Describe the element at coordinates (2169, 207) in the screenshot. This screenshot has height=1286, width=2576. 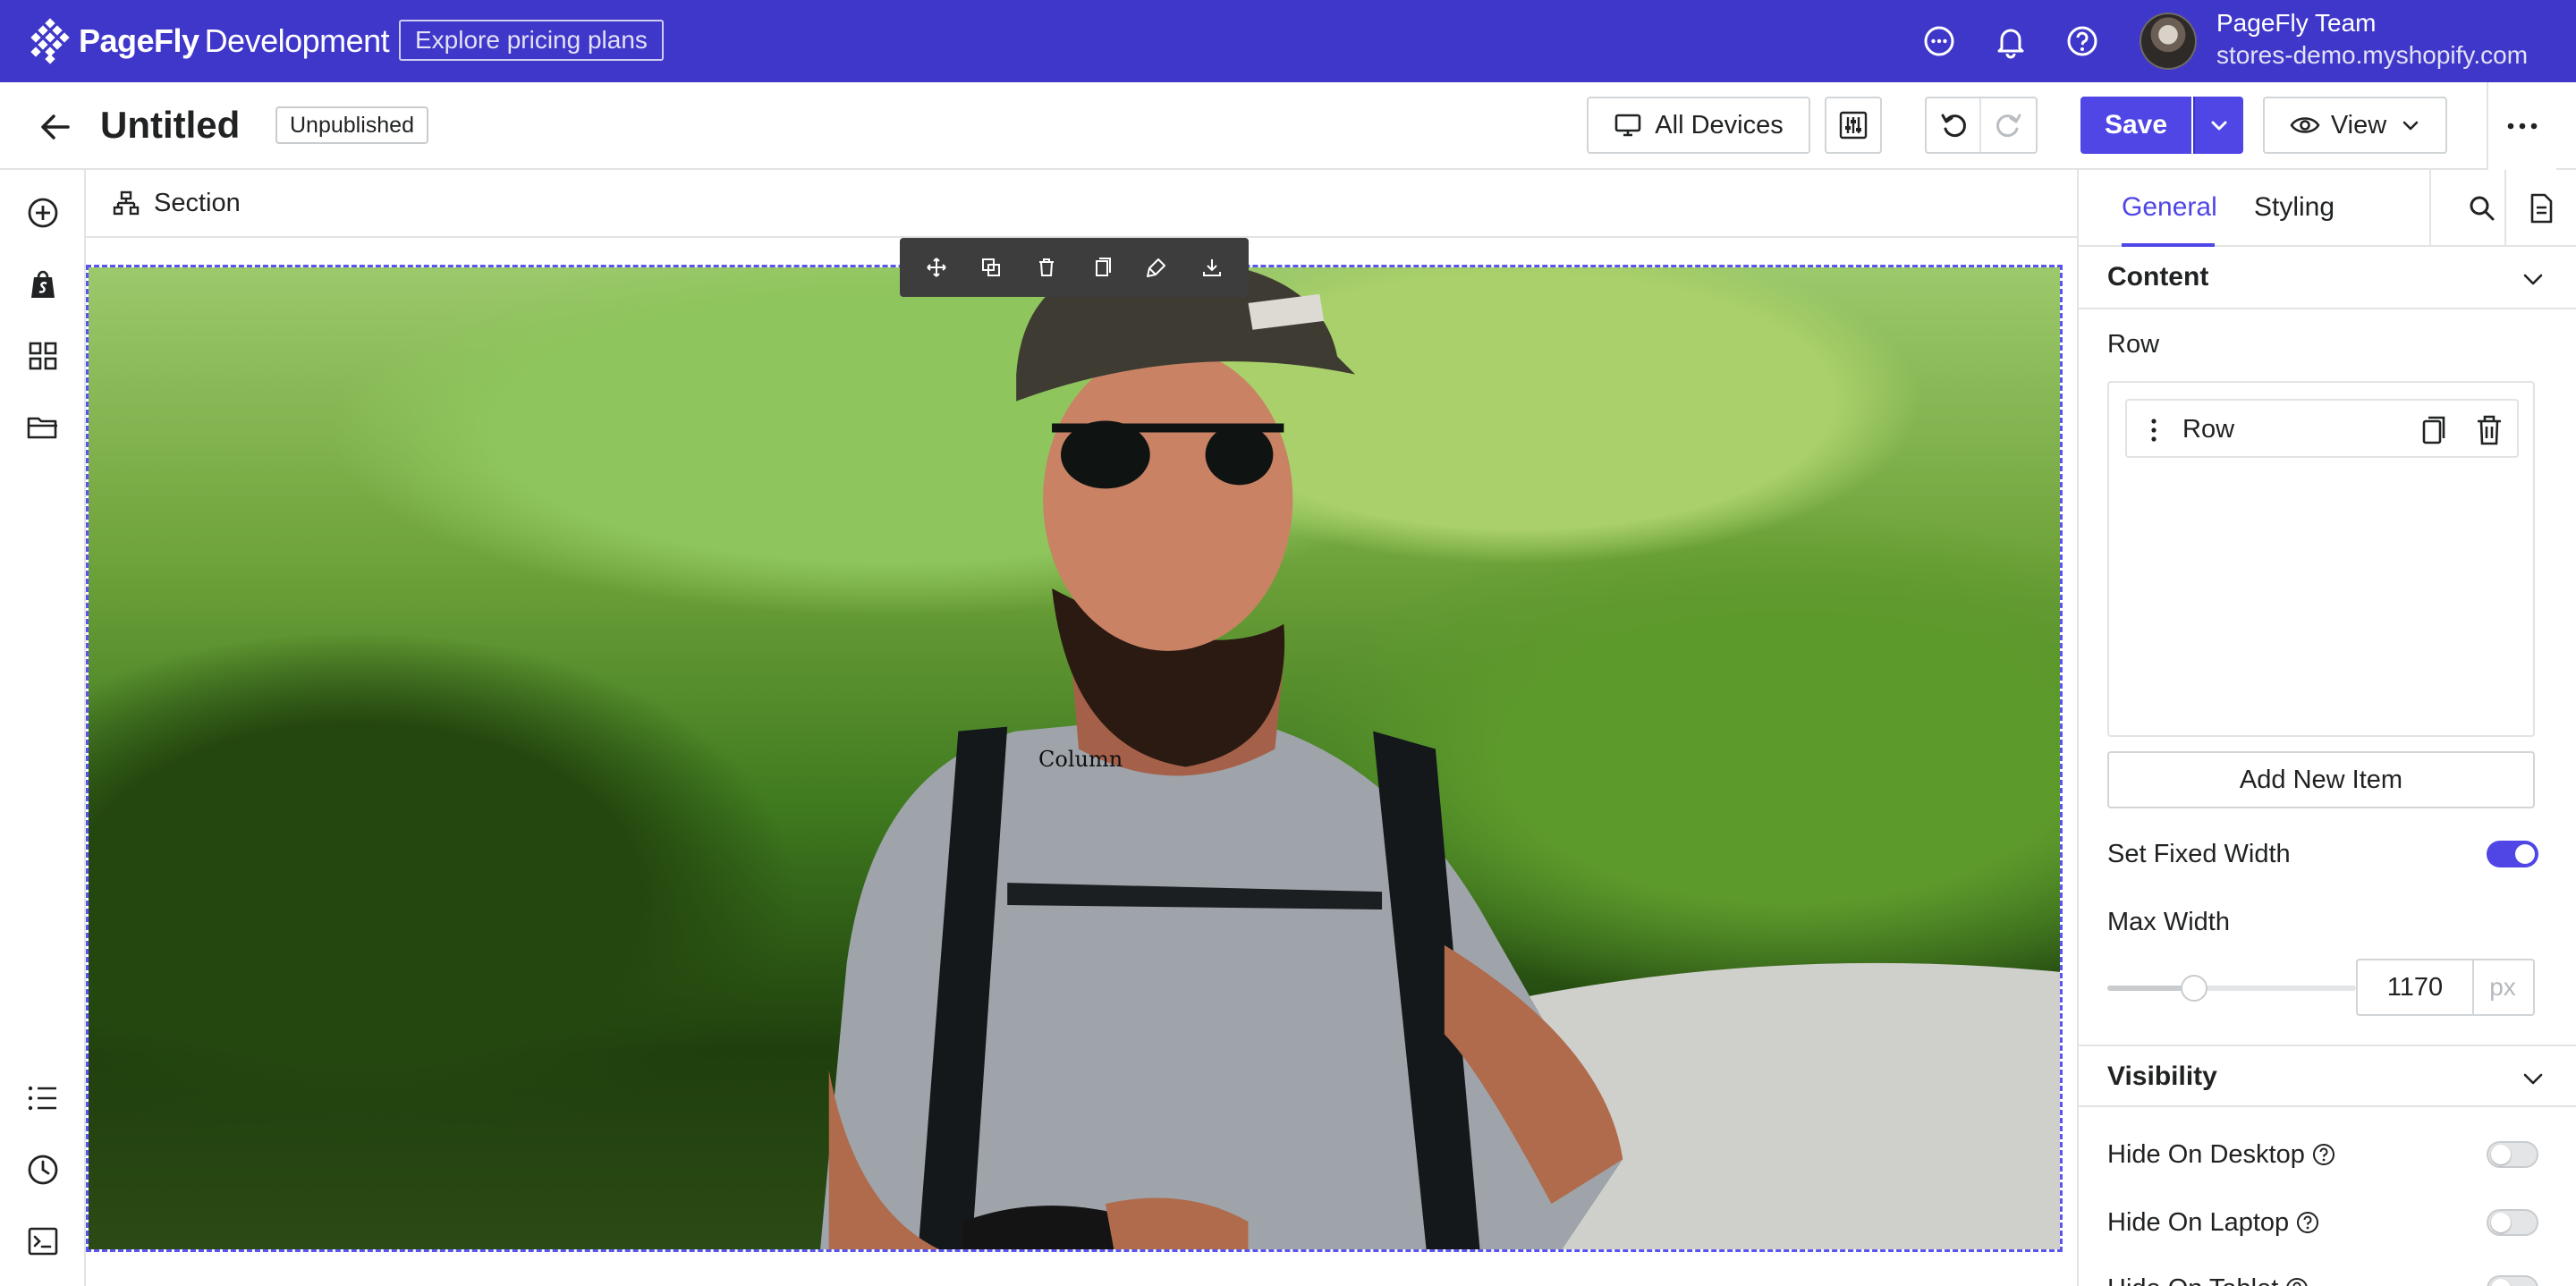
I see `tab-general: General` at that location.